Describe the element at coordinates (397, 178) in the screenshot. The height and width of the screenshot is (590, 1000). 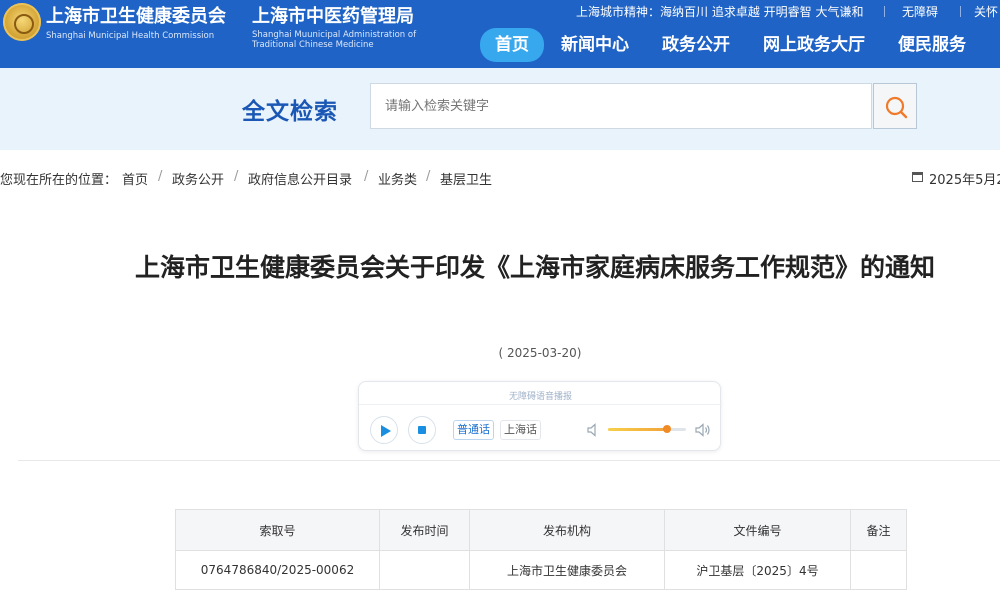
I see `breadcrumb-business: 业务类` at that location.